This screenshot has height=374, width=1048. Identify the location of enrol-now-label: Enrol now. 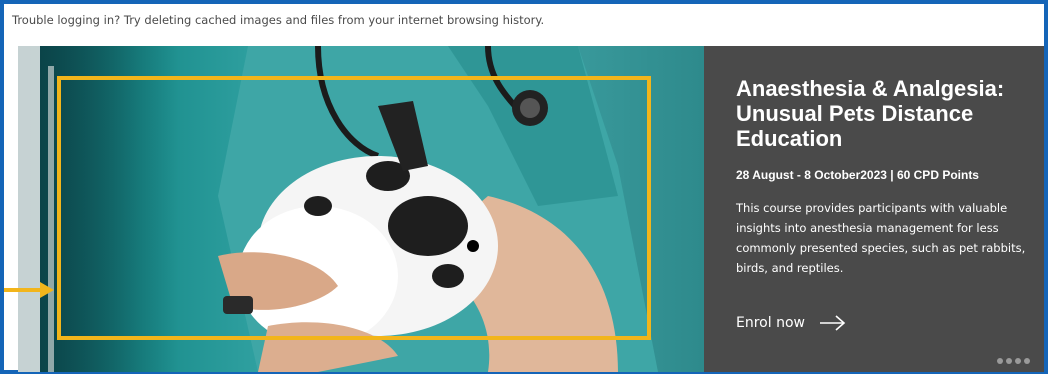
(770, 323).